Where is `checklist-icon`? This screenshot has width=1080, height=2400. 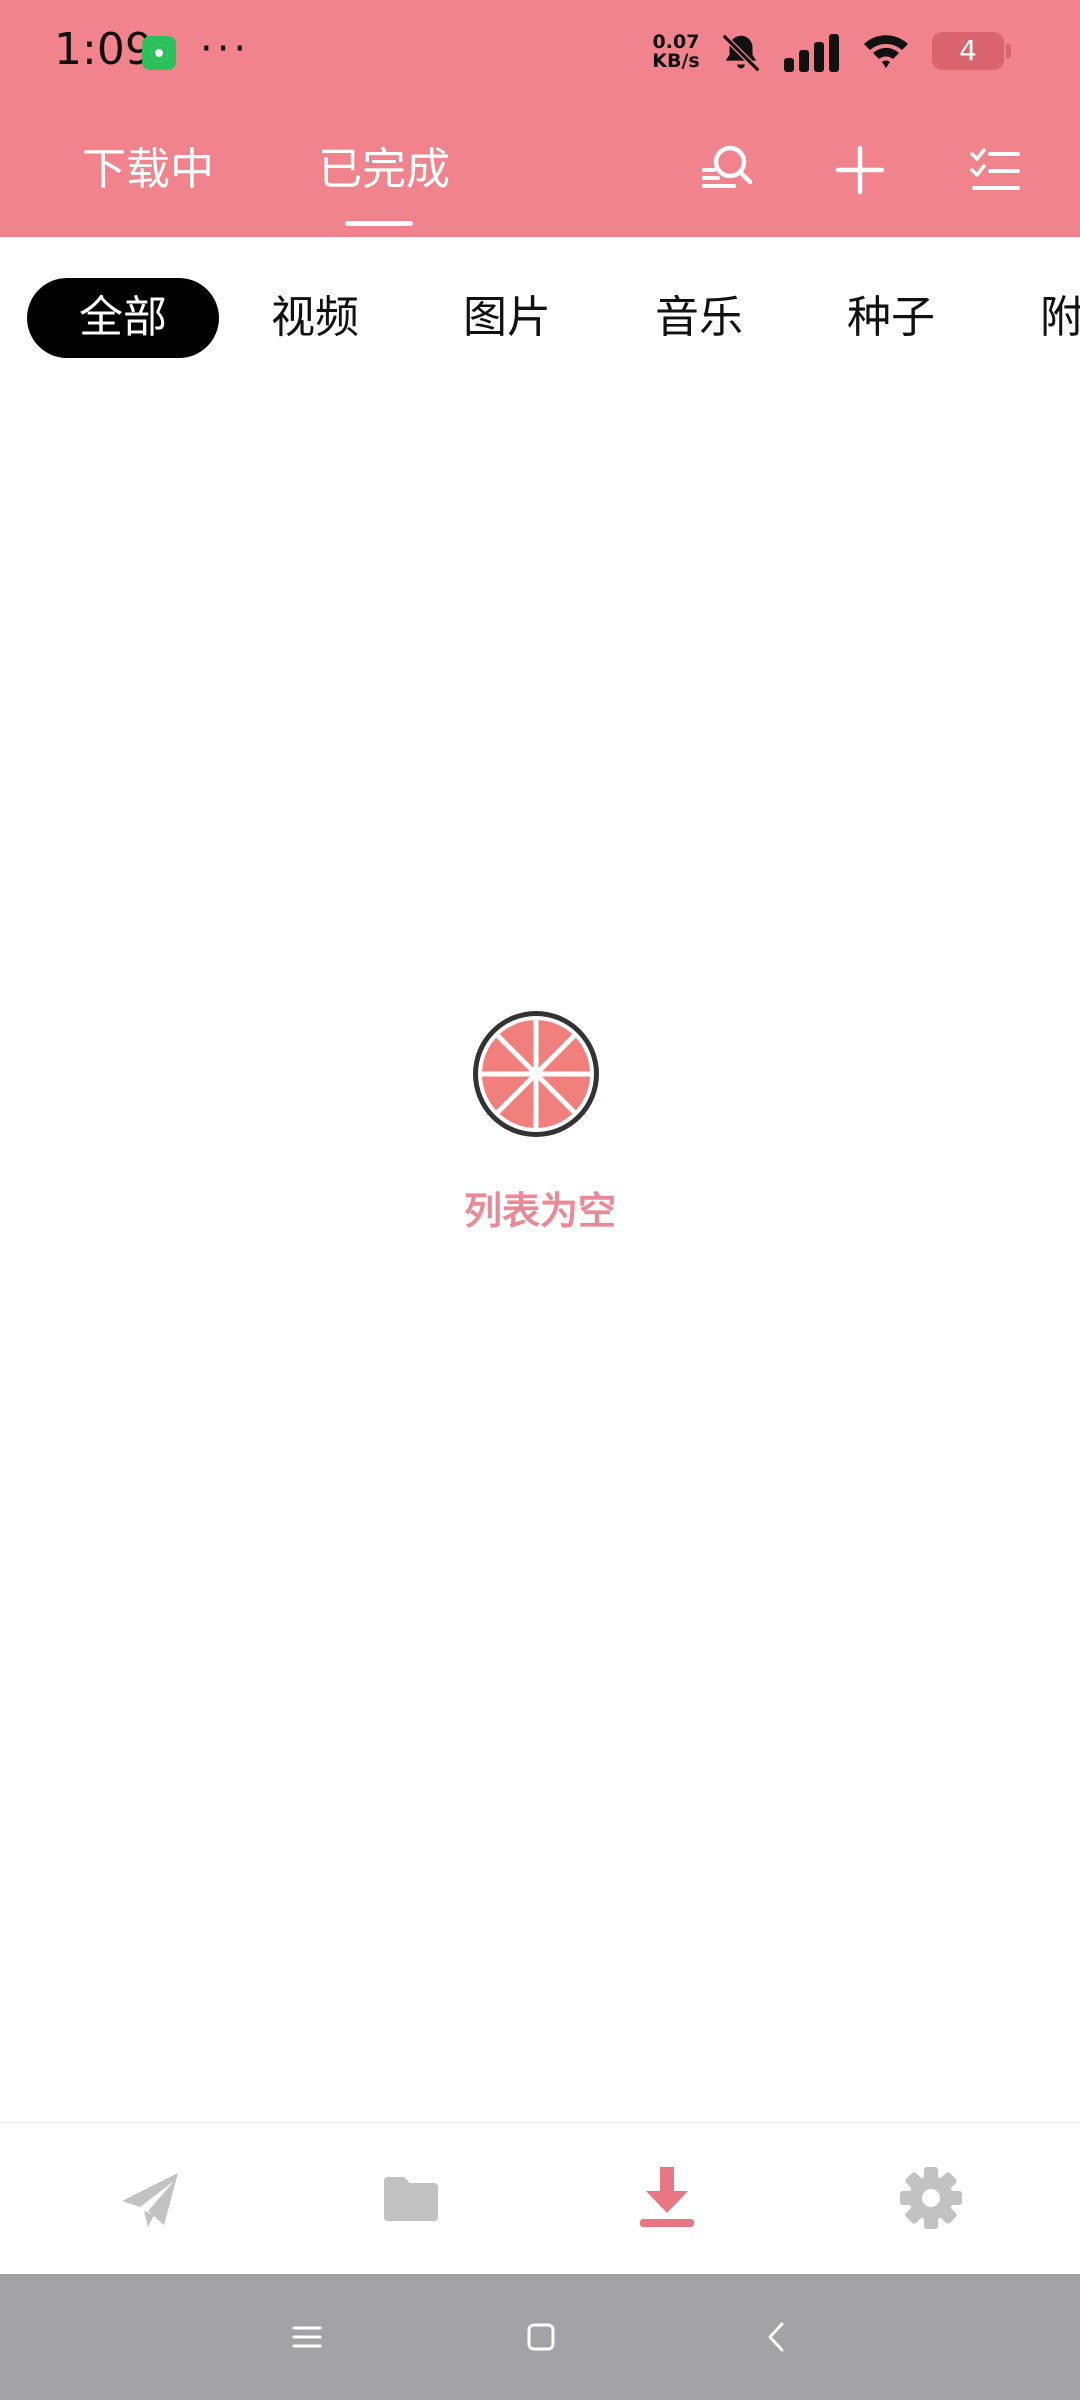 checklist-icon is located at coordinates (996, 170).